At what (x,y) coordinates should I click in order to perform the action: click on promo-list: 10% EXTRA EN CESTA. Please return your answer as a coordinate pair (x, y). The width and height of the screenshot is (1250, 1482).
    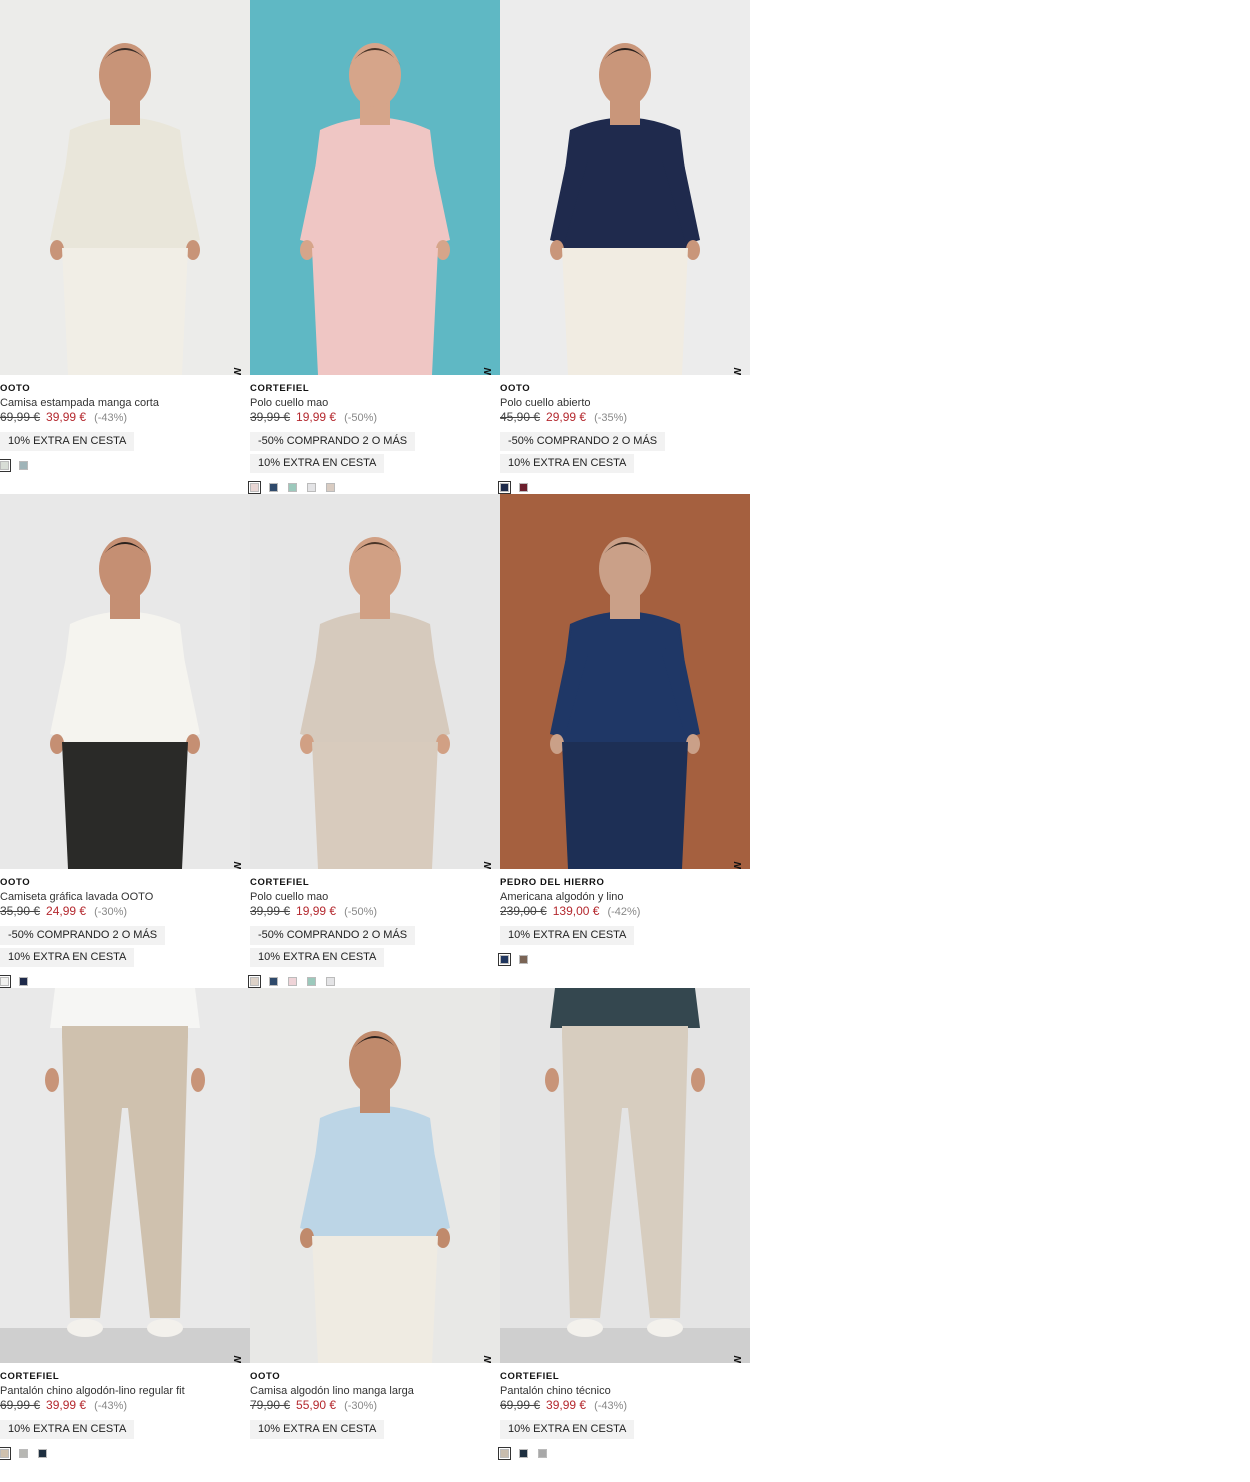
    Looking at the image, I should click on (375, 1429).